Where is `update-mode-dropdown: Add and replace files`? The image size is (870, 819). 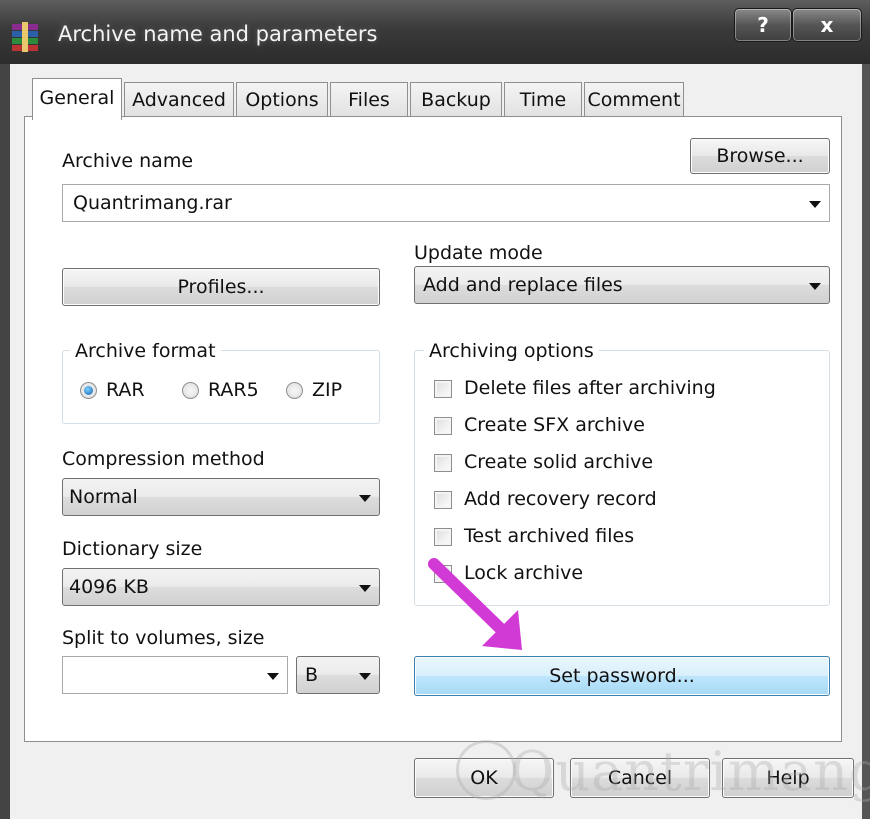
update-mode-dropdown: Add and replace files is located at coordinates (622, 285).